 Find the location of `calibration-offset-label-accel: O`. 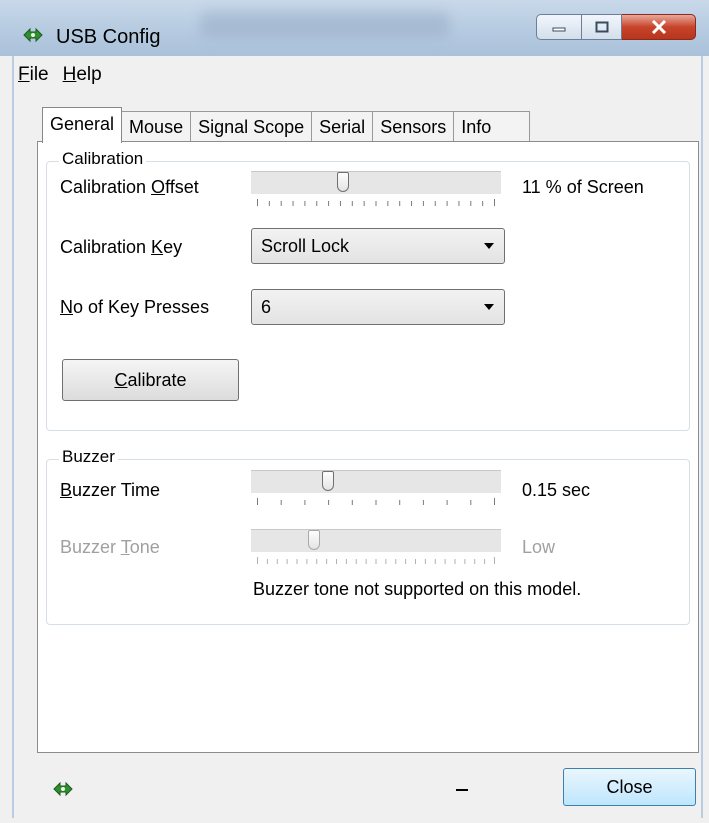

calibration-offset-label-accel: O is located at coordinates (158, 187).